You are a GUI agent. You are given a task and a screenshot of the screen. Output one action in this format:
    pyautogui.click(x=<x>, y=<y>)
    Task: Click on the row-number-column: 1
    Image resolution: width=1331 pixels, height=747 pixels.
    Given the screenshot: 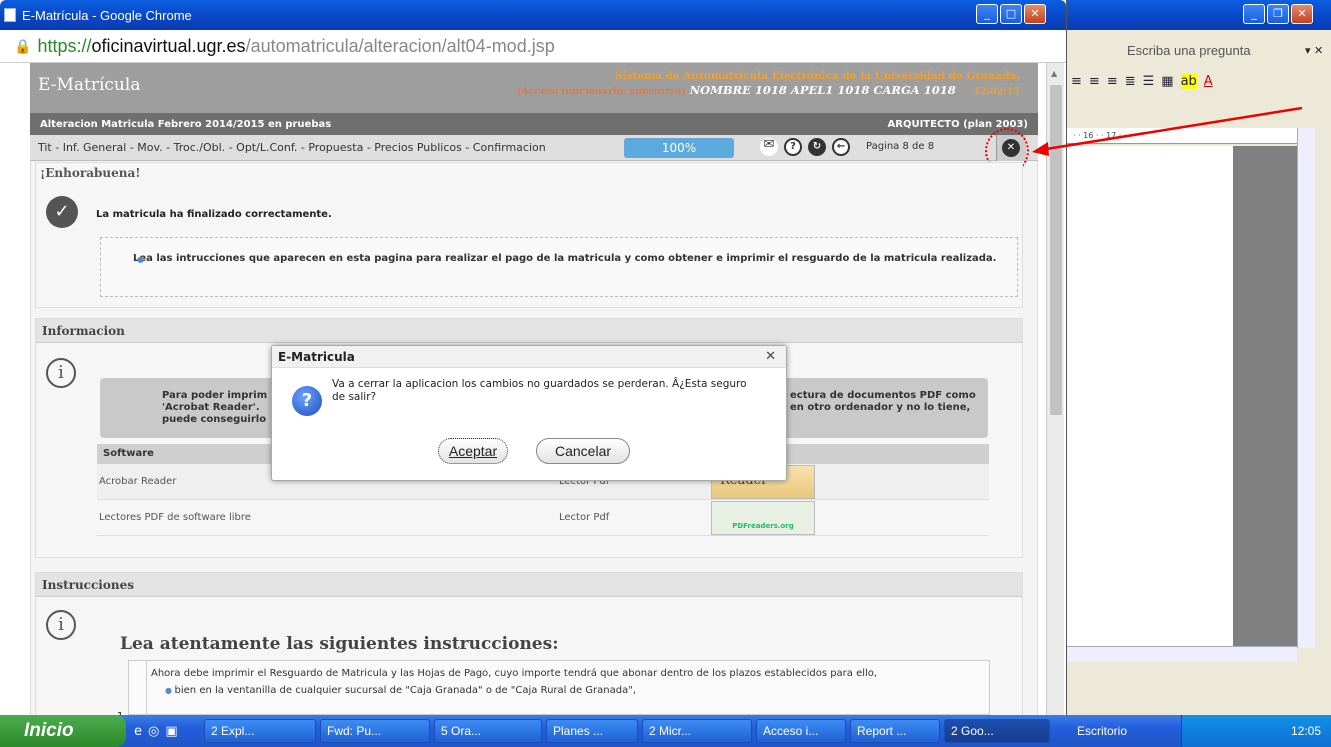 What is the action you would take?
    pyautogui.click(x=132, y=691)
    